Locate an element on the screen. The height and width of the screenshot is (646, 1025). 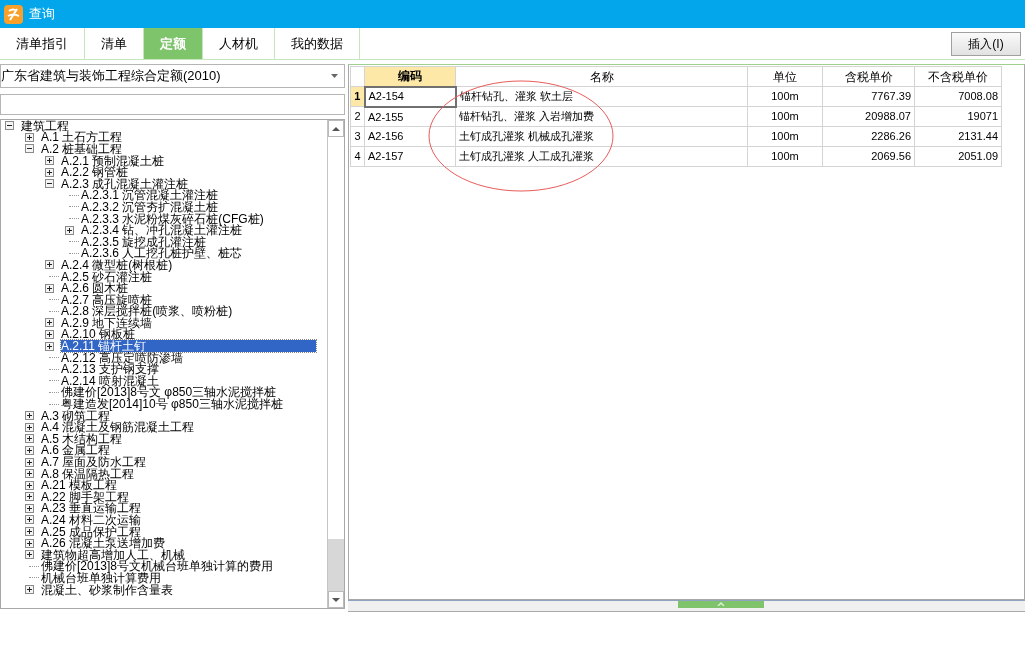
tree-item: A.2.6 圆木桩 is located at coordinates (95, 288).